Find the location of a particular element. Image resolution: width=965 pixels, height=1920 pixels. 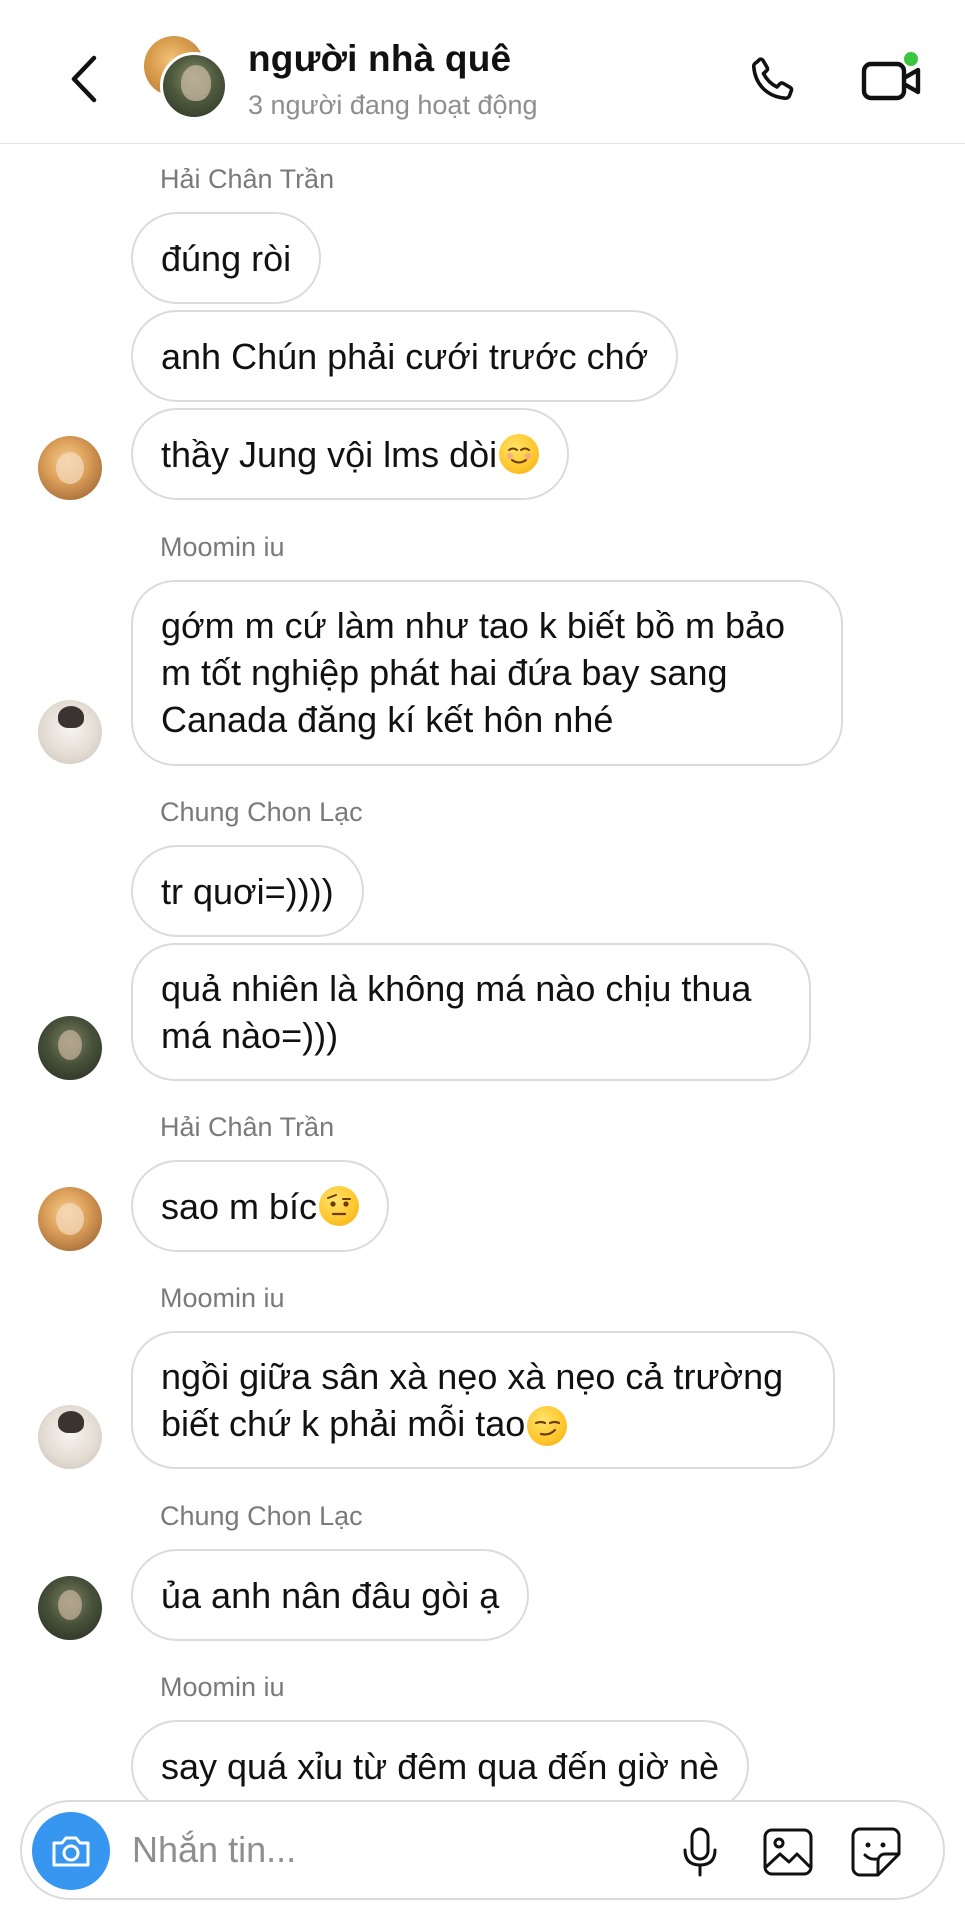

message-bubble: anh Chún phải cưới trước chớ is located at coordinates (405, 356).